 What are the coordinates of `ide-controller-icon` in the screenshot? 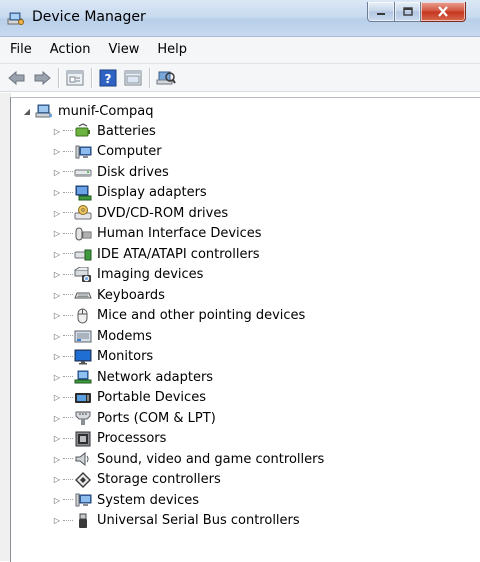 It's located at (83, 254).